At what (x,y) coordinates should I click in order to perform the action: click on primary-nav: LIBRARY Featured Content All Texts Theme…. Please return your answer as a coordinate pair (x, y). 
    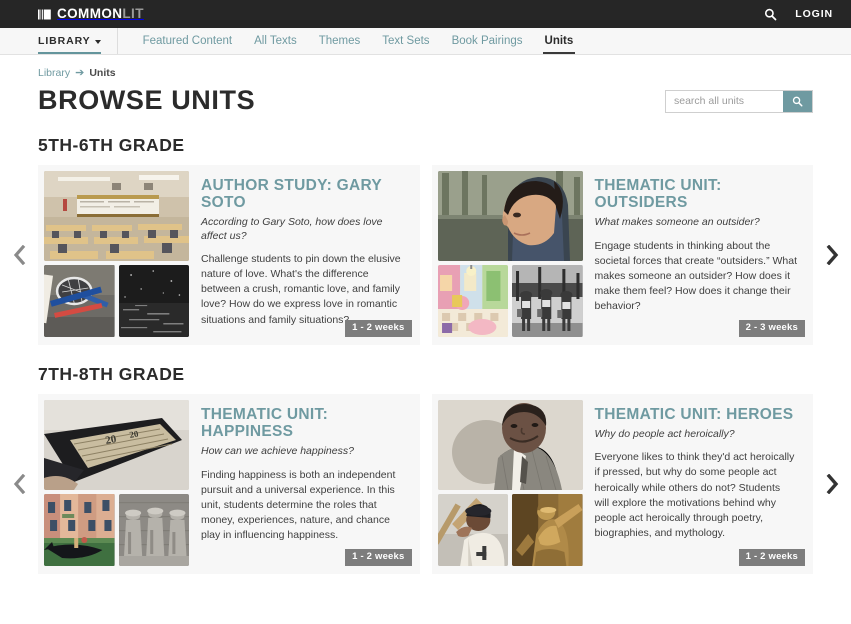
    Looking at the image, I should click on (425, 41).